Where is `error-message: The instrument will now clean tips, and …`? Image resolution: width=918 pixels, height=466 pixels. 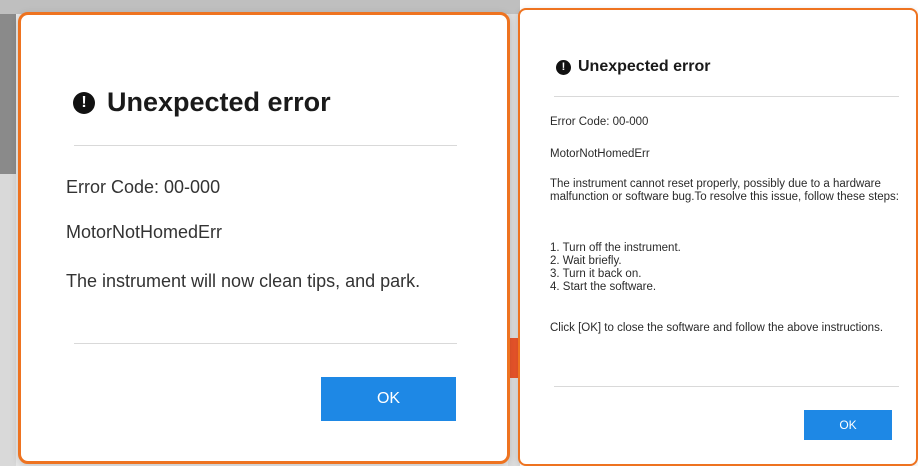
error-message: The instrument will now clean tips, and … is located at coordinates (243, 281).